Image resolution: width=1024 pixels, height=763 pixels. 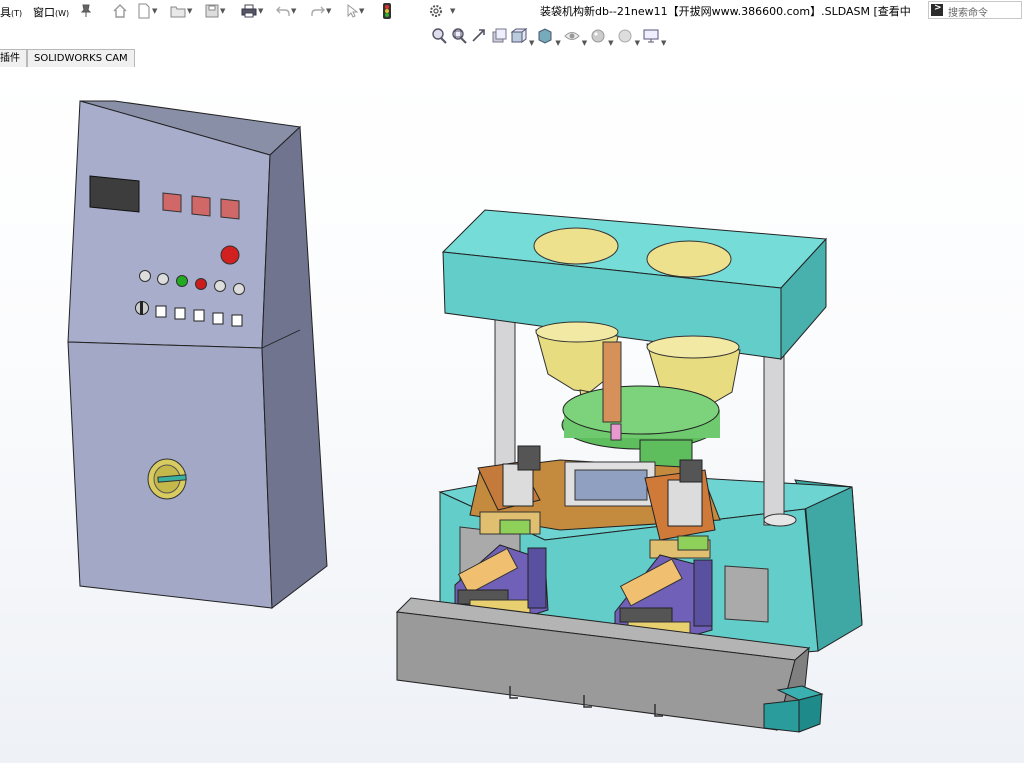 What do you see at coordinates (215, 11) in the screenshot?
I see `save-icon: ▼` at bounding box center [215, 11].